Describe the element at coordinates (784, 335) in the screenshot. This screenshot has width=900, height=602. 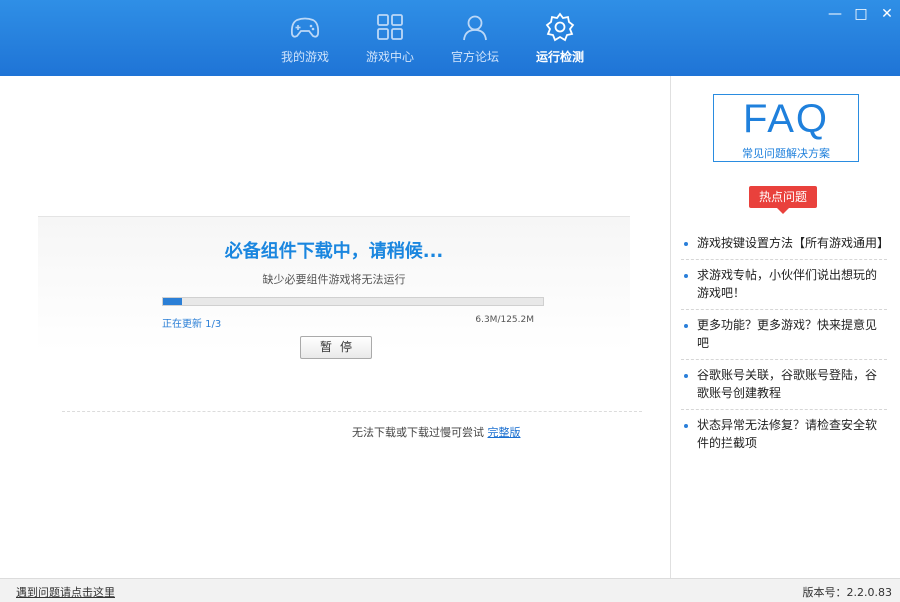
I see `hot-topic-item: 更多功能？更多游戏？快来提意见吧` at that location.